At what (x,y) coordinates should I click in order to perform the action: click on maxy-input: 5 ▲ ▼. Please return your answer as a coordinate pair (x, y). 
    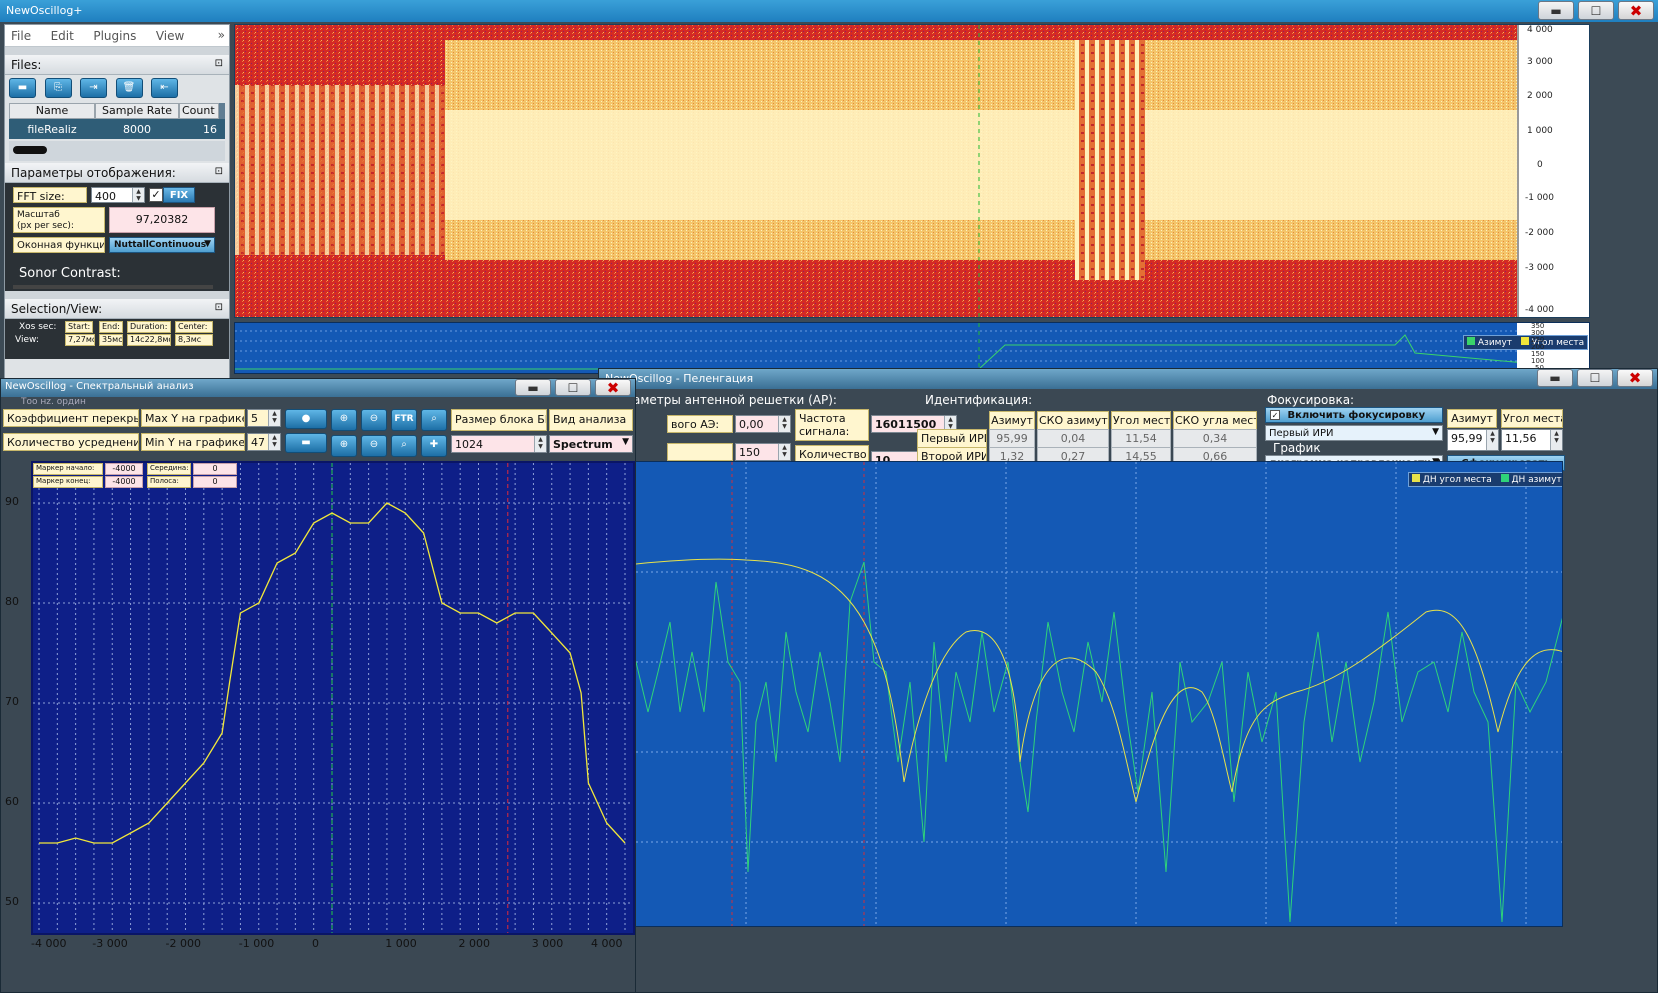
    Looking at the image, I should click on (264, 418).